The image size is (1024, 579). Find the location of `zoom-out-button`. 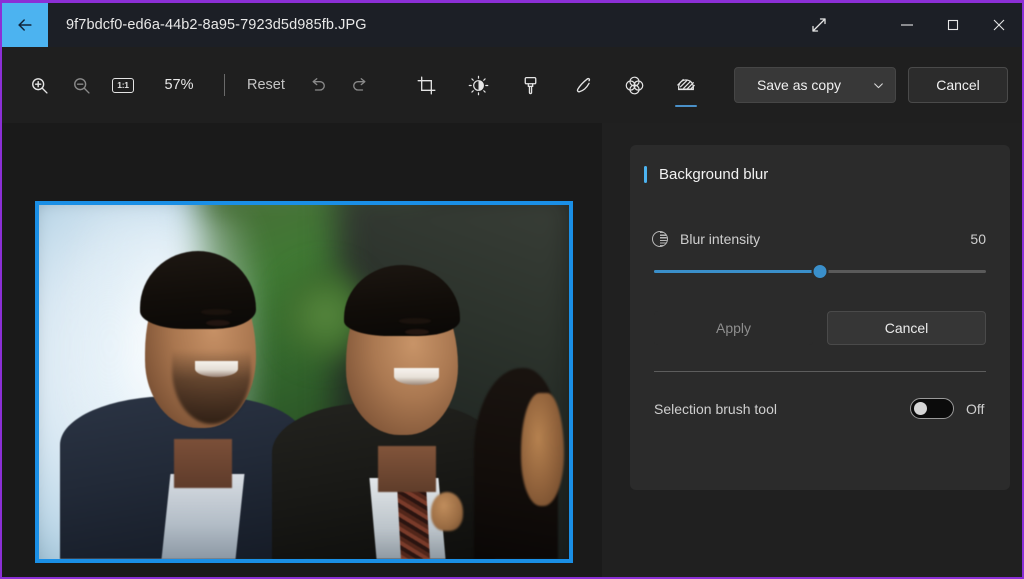

zoom-out-button is located at coordinates (81, 85).